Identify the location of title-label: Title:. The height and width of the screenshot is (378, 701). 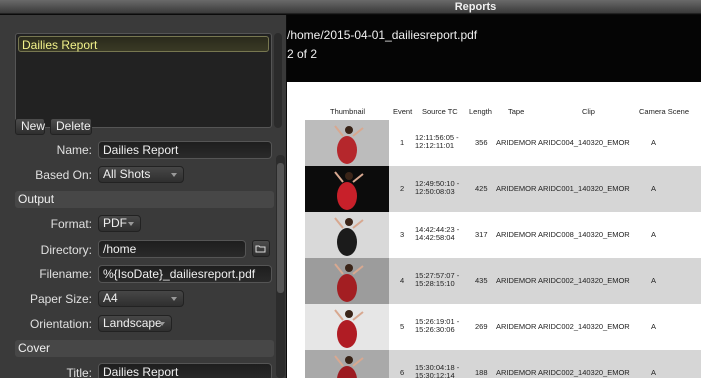
(79, 372).